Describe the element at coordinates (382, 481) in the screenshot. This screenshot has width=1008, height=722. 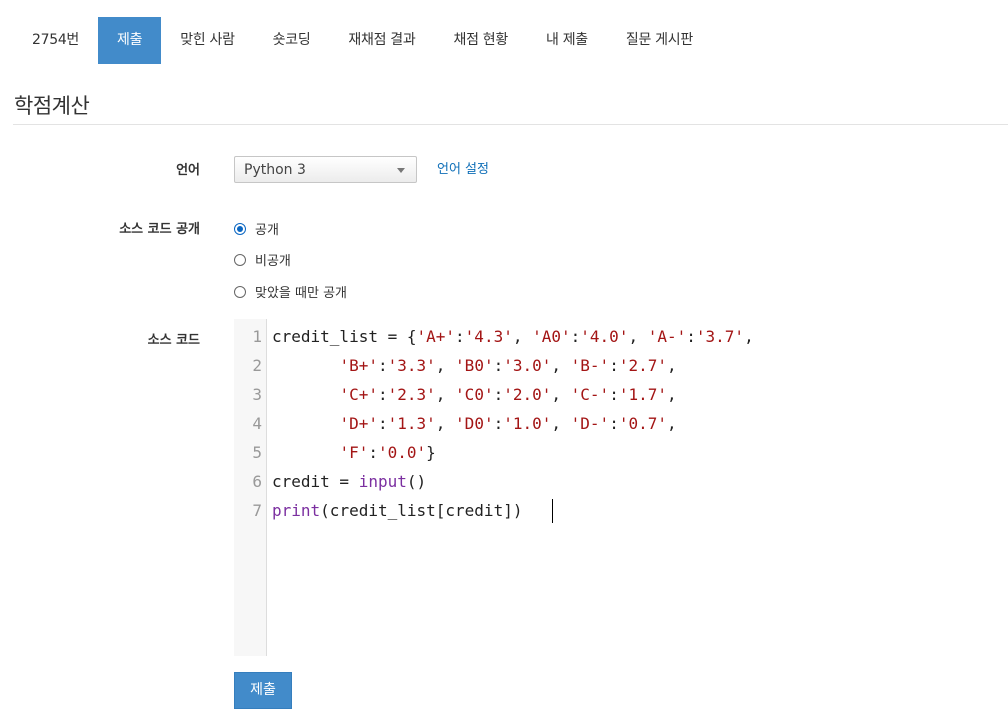
I see `code-token: input` at that location.